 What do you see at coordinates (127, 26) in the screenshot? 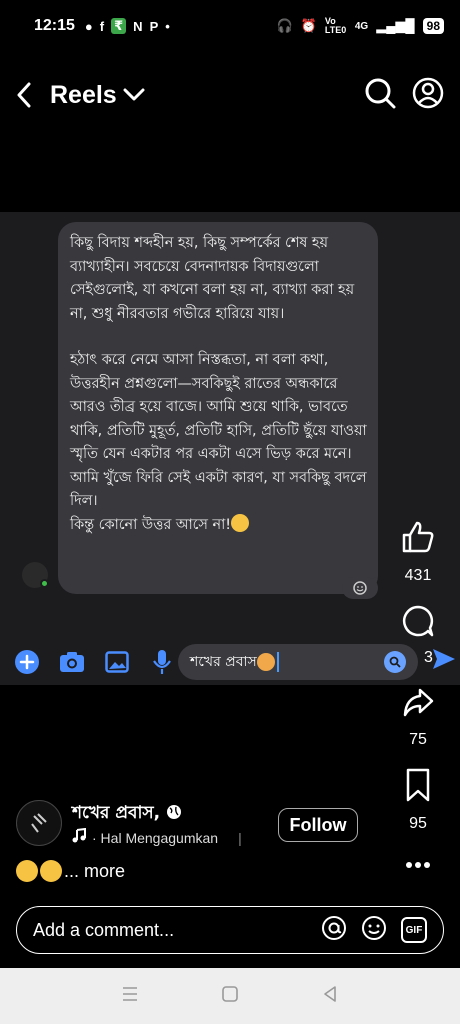
I see `notification-icons: ● f ₹ N P •` at bounding box center [127, 26].